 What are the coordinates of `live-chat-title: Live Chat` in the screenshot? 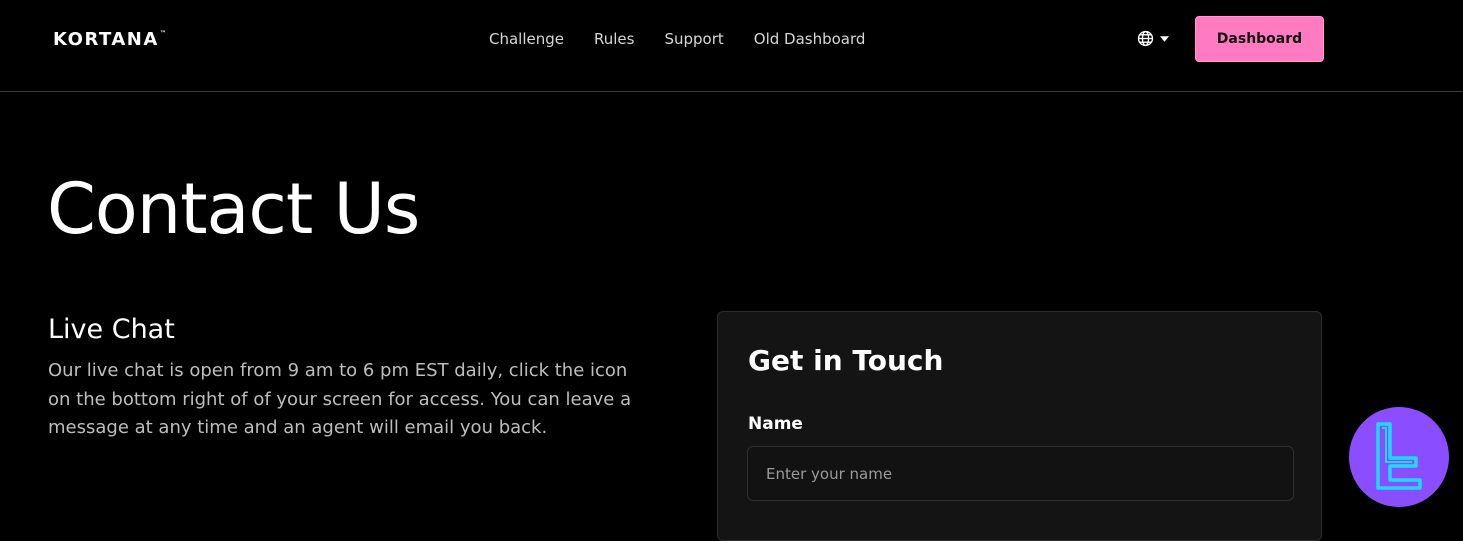 It's located at (111, 329).